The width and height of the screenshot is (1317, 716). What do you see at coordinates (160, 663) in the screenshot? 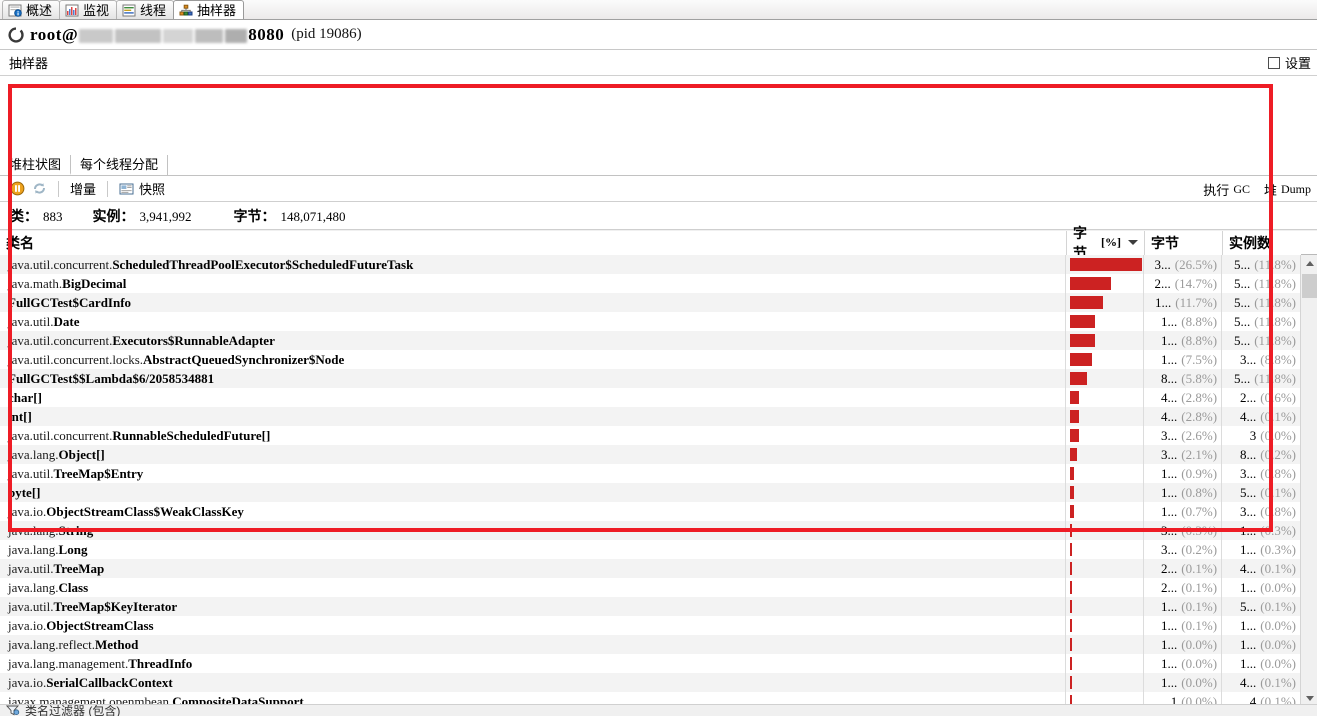
I see `class-simple-name: ThreadInfo` at bounding box center [160, 663].